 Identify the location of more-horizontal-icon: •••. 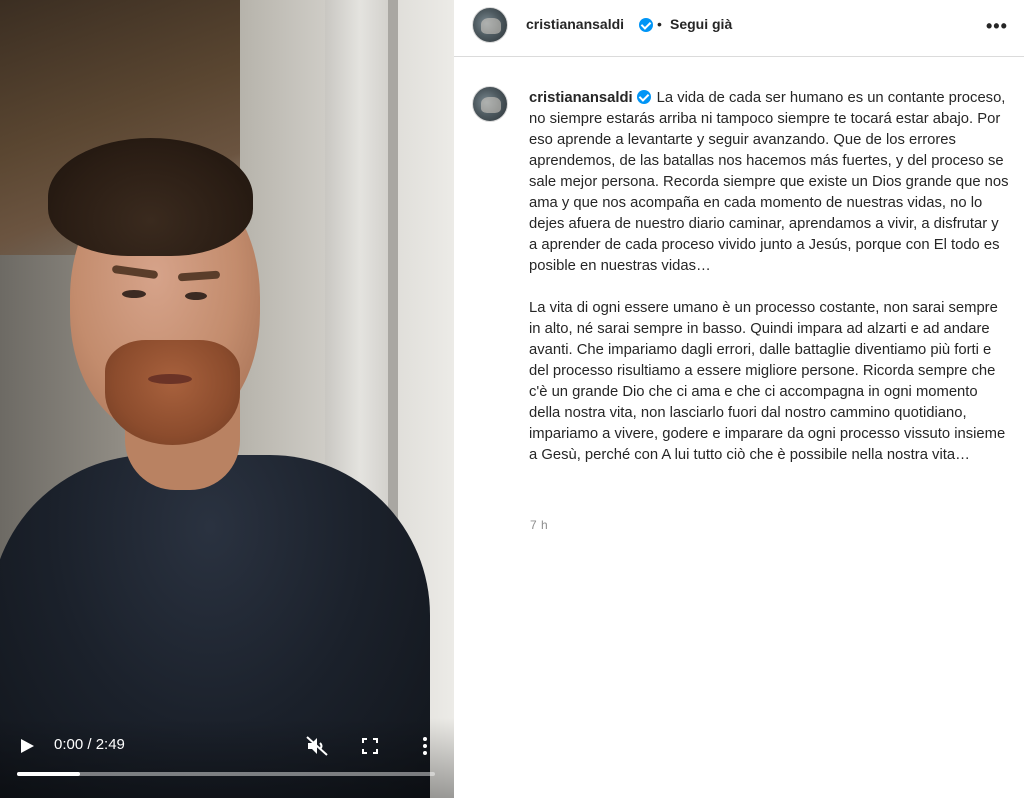
(997, 26).